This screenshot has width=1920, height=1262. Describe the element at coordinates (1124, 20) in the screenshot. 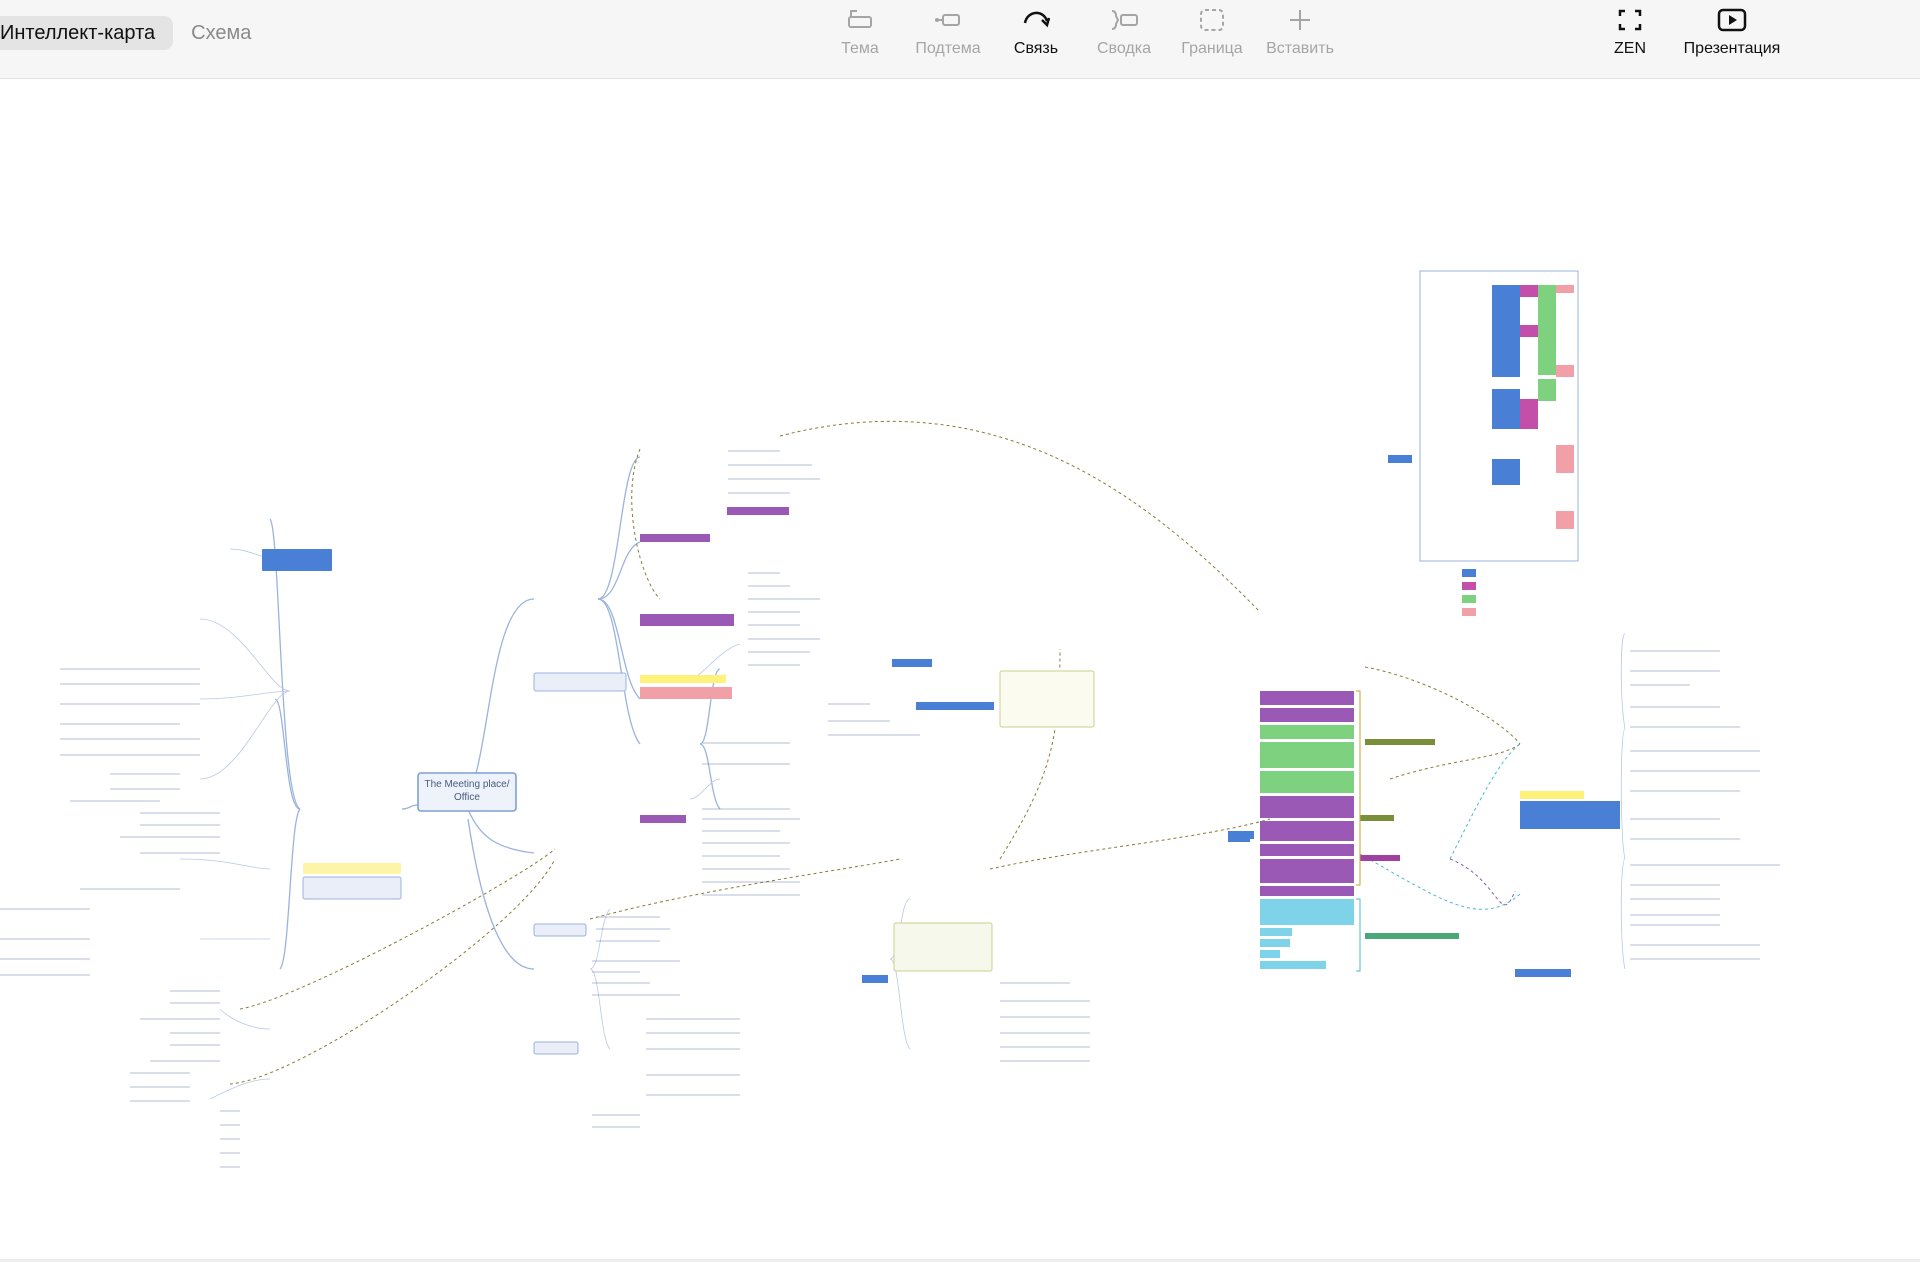

I see `summary-icon` at that location.